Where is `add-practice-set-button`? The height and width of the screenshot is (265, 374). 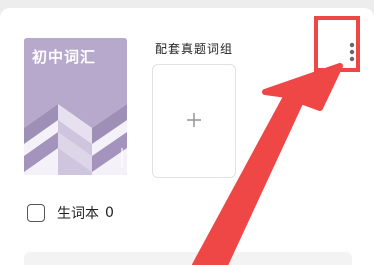
add-practice-set-button is located at coordinates (194, 121).